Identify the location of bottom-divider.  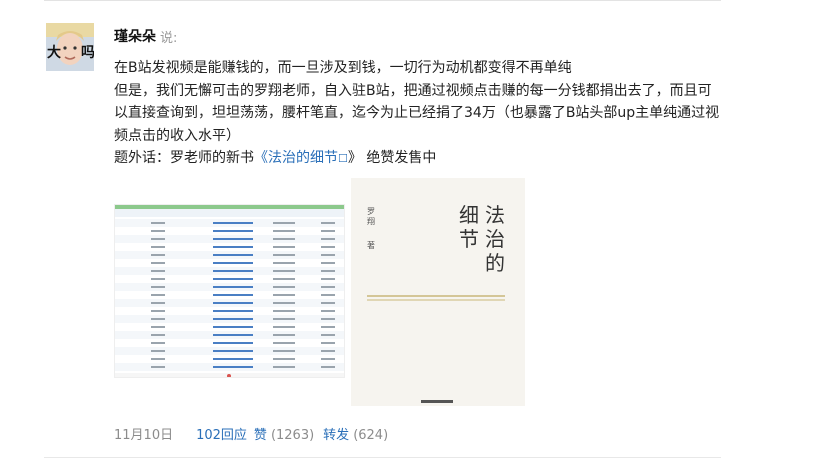
(382, 457).